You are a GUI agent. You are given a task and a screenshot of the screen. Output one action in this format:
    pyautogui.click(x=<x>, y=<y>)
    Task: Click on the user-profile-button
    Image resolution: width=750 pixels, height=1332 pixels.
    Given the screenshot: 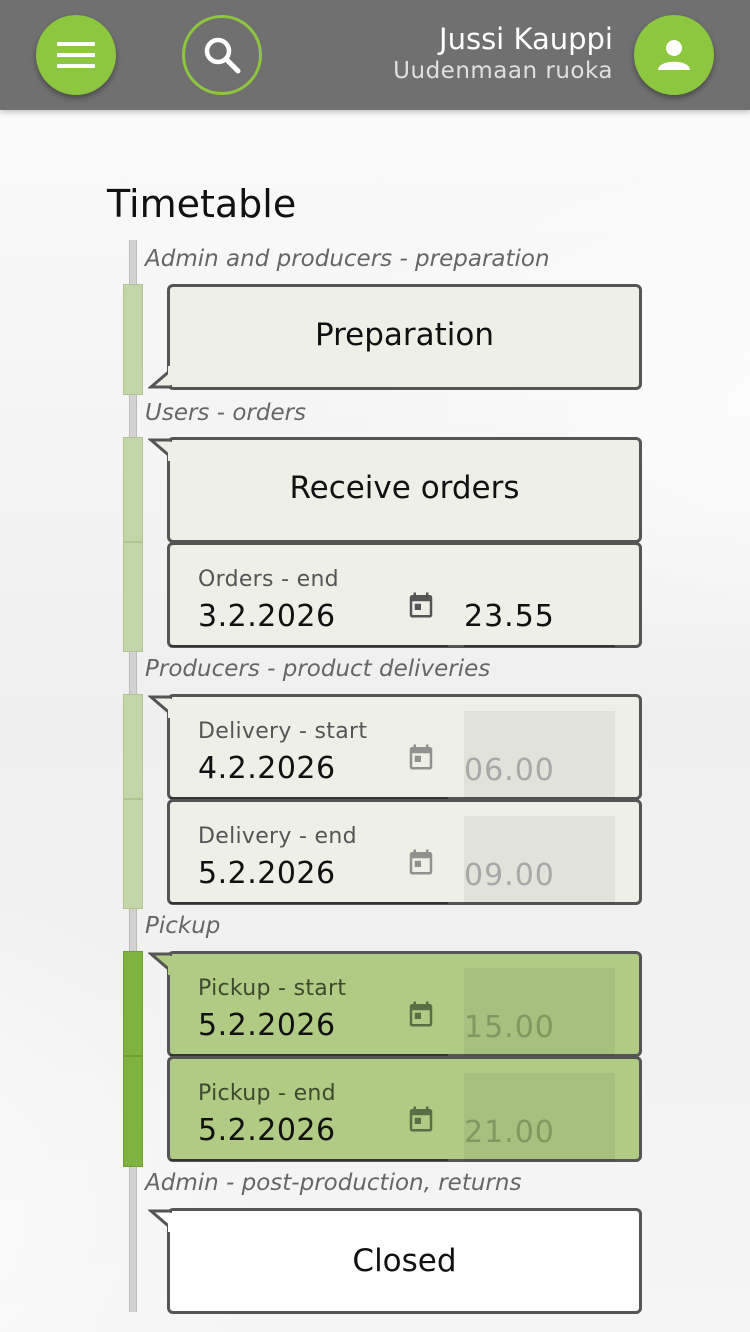 What is the action you would take?
    pyautogui.click(x=674, y=55)
    